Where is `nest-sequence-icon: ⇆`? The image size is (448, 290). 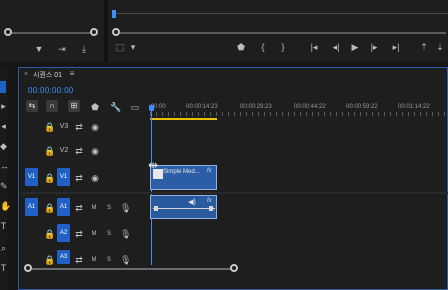 nest-sequence-icon: ⇆ is located at coordinates (32, 106).